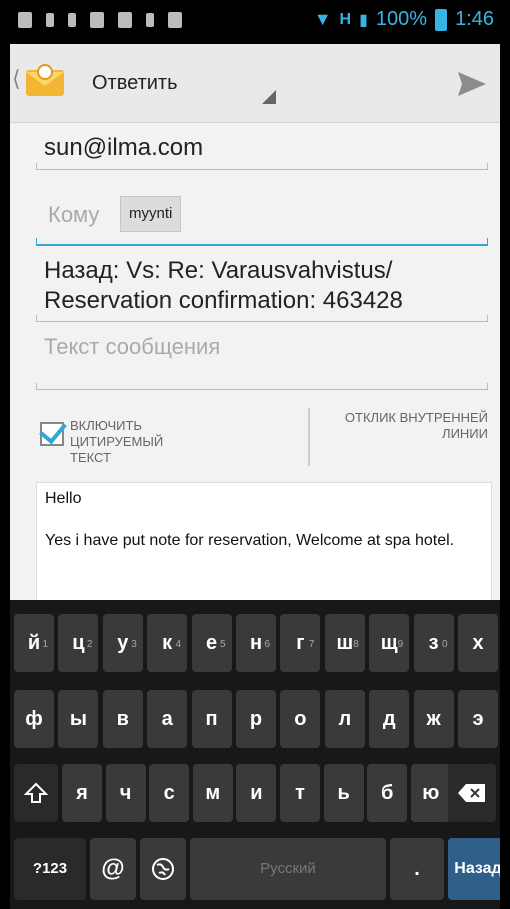 The height and width of the screenshot is (909, 510). What do you see at coordinates (74, 214) in the screenshot?
I see `to-placeholder: Кому` at bounding box center [74, 214].